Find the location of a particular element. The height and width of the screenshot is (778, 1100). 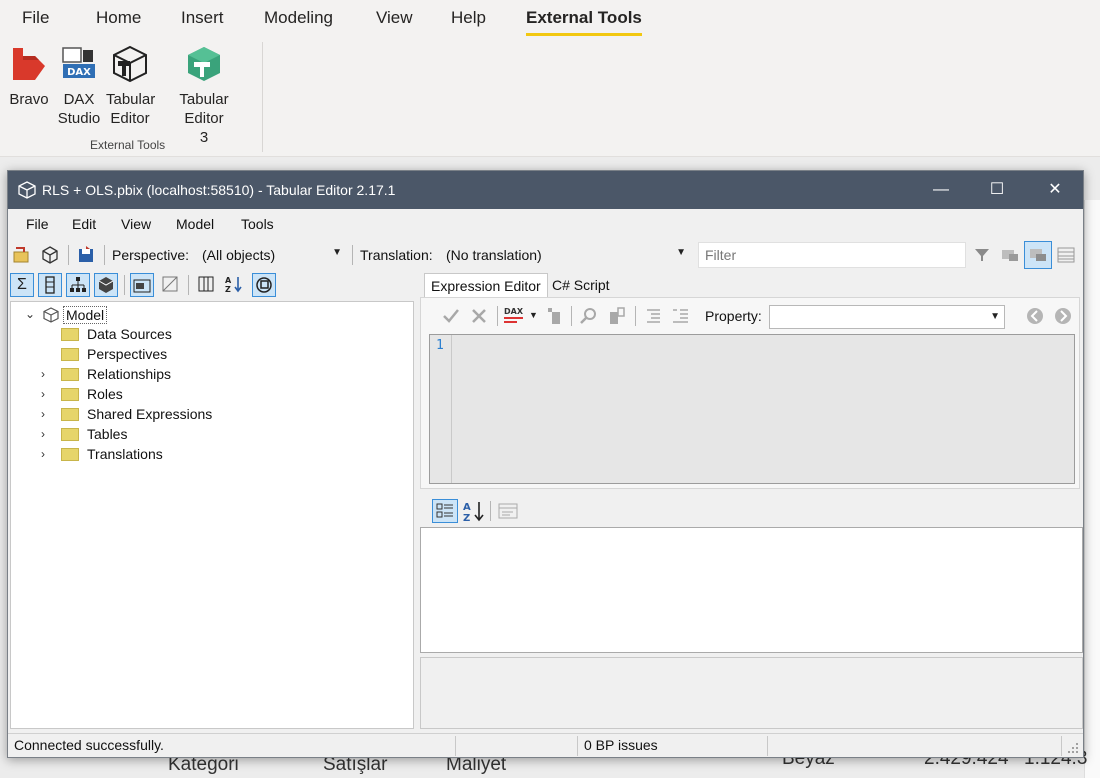

cancel-x-icon is located at coordinates (479, 316).